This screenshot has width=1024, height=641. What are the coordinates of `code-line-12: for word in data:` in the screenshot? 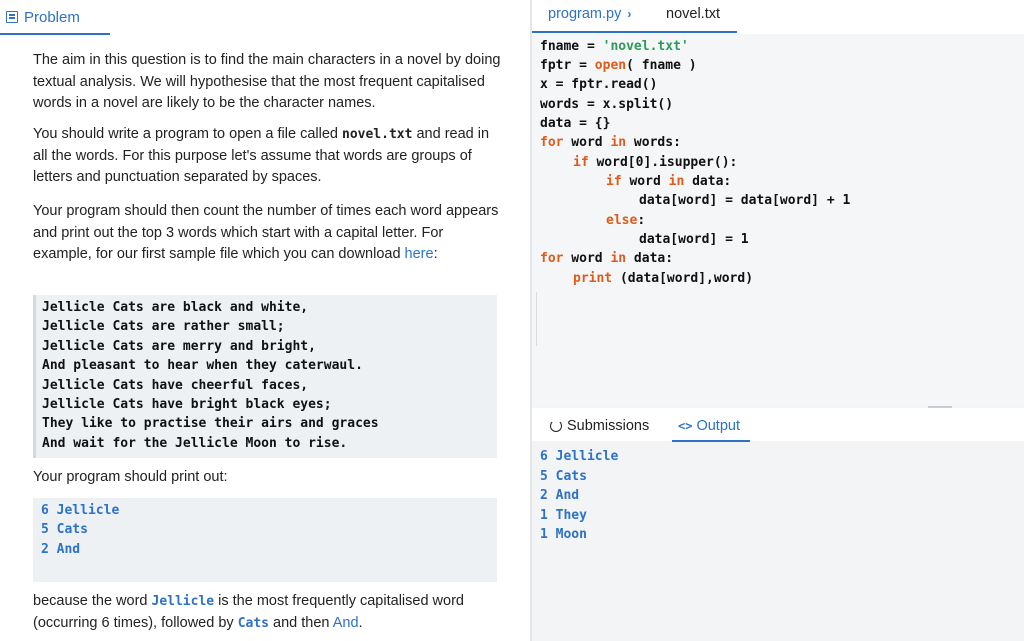 It's located at (606, 258).